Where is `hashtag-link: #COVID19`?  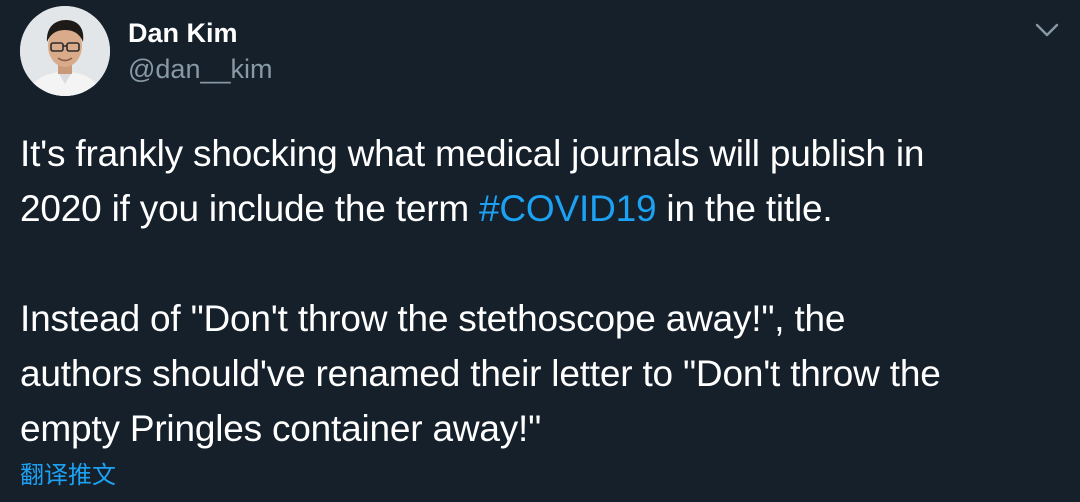 hashtag-link: #COVID19 is located at coordinates (568, 208).